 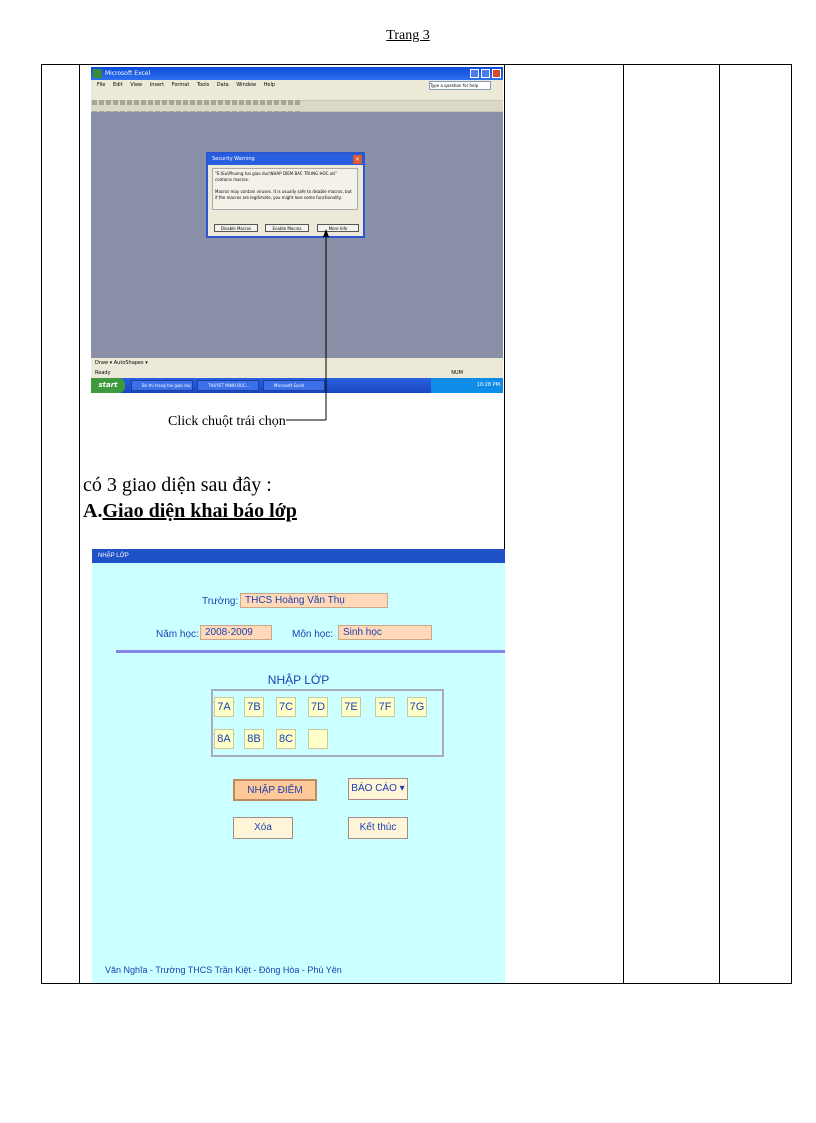 What do you see at coordinates (224, 707) in the screenshot?
I see `class-input: 7A` at bounding box center [224, 707].